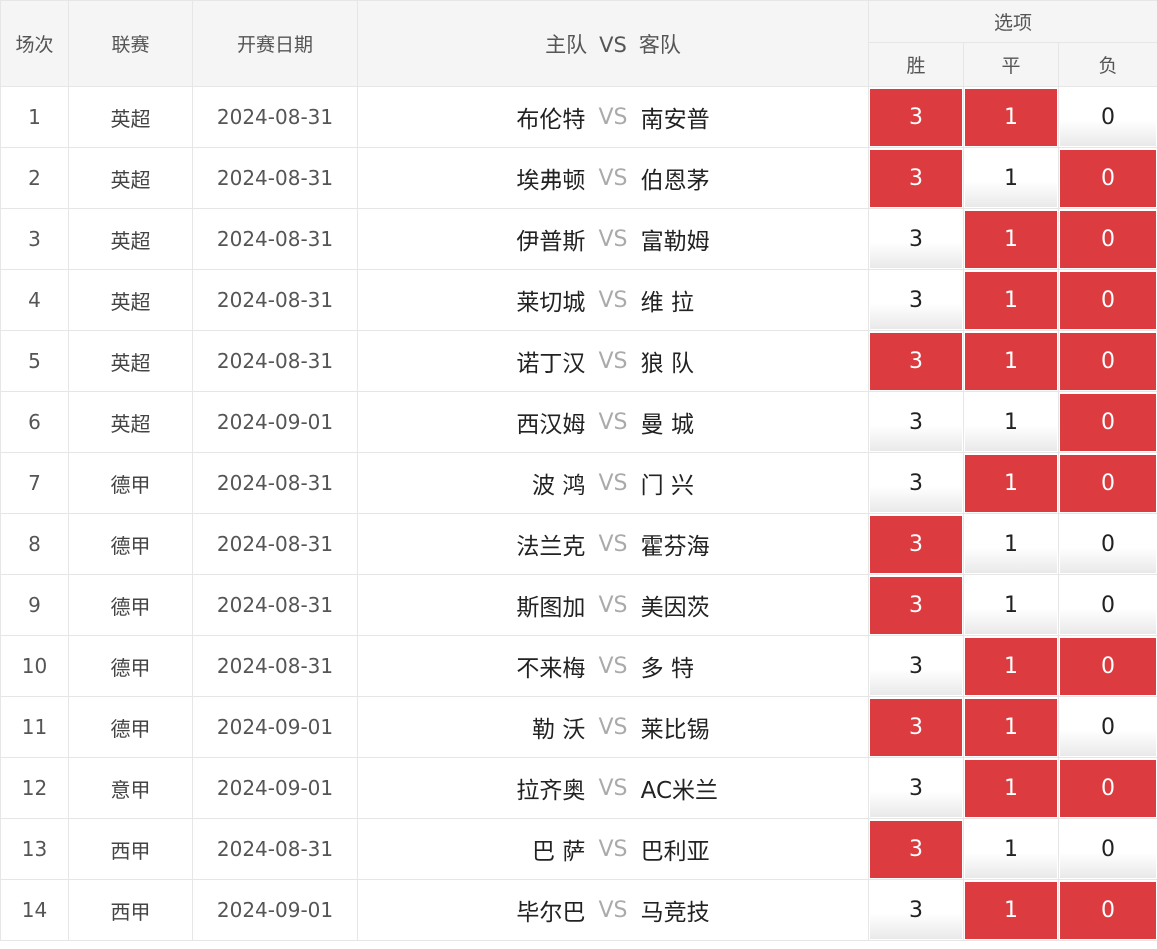  What do you see at coordinates (613, 727) in the screenshot?
I see `match-cell: 勒 沃 VS 莱比锡` at bounding box center [613, 727].